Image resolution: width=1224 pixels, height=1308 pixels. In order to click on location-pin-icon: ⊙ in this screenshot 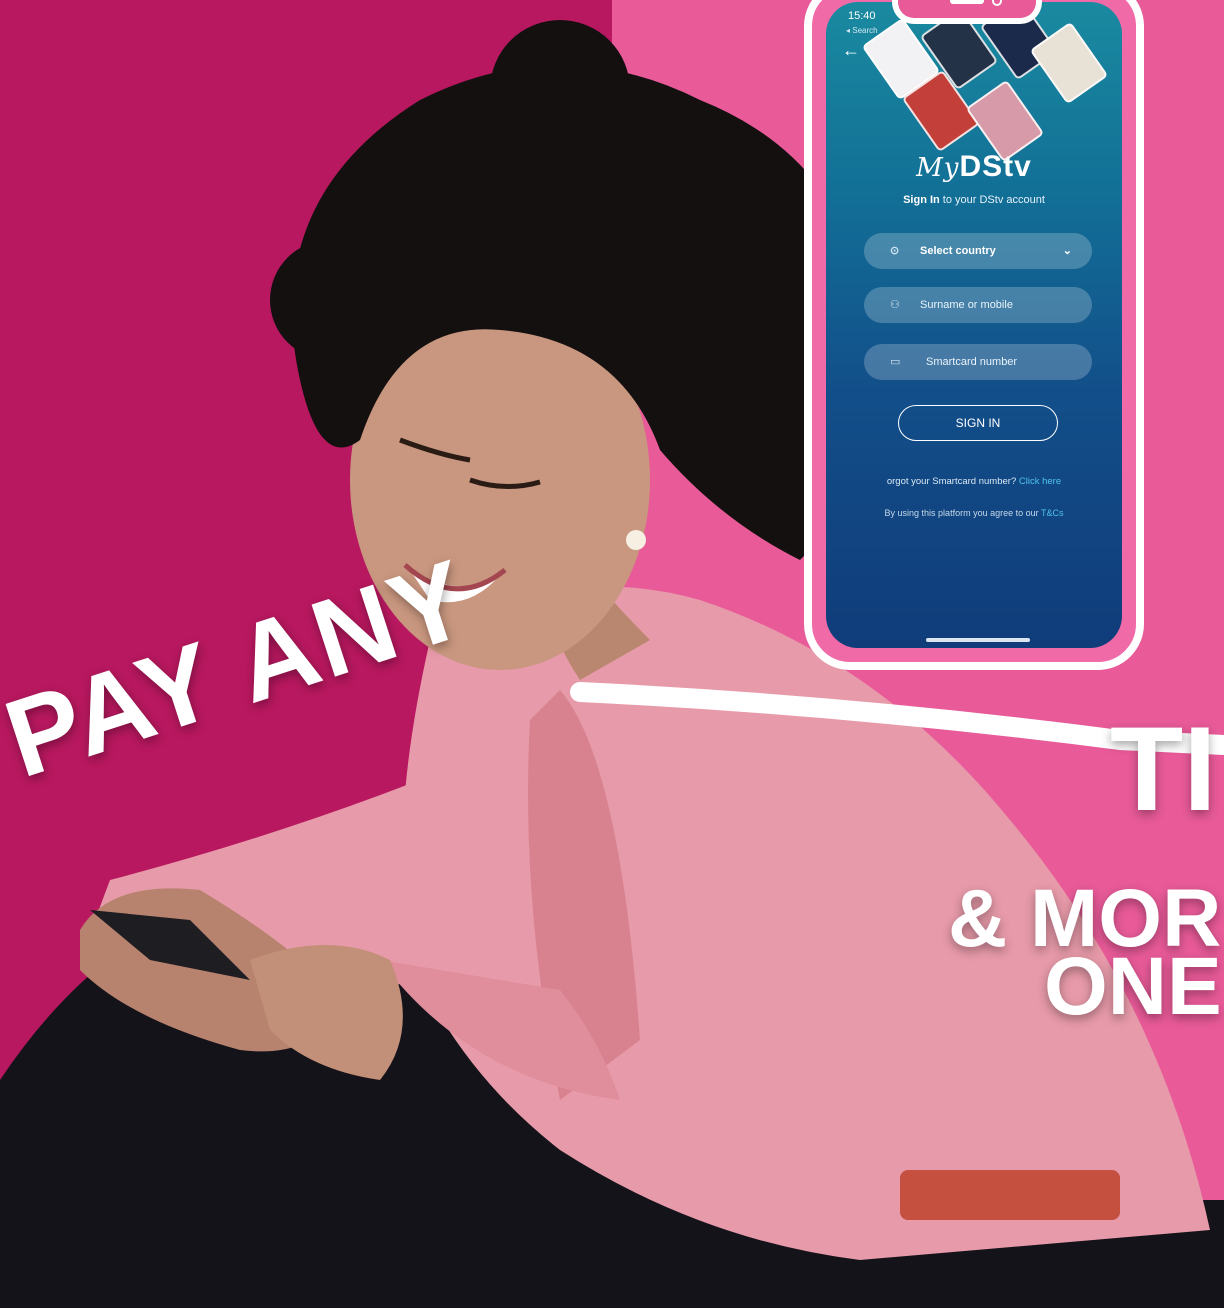, I will do `click(895, 251)`.